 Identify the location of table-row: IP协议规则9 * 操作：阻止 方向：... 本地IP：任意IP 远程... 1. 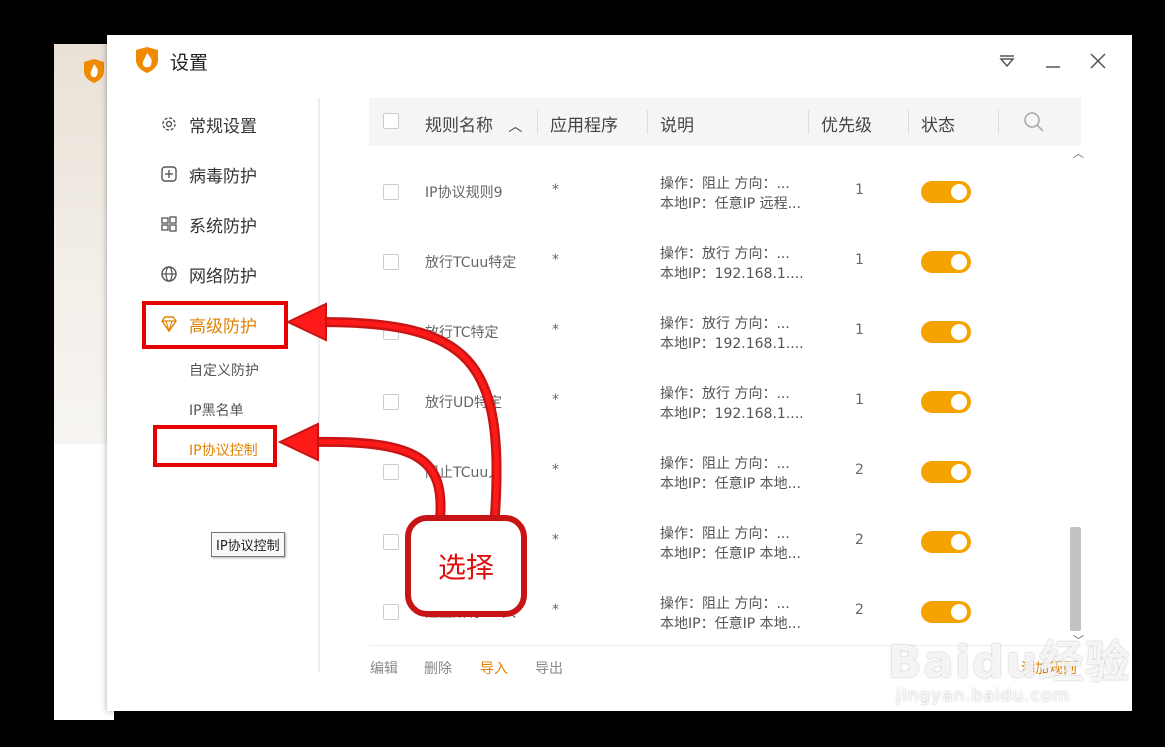
(719, 192).